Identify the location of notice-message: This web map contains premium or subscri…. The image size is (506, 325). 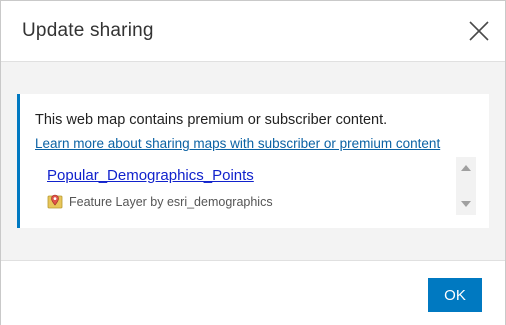
(211, 120).